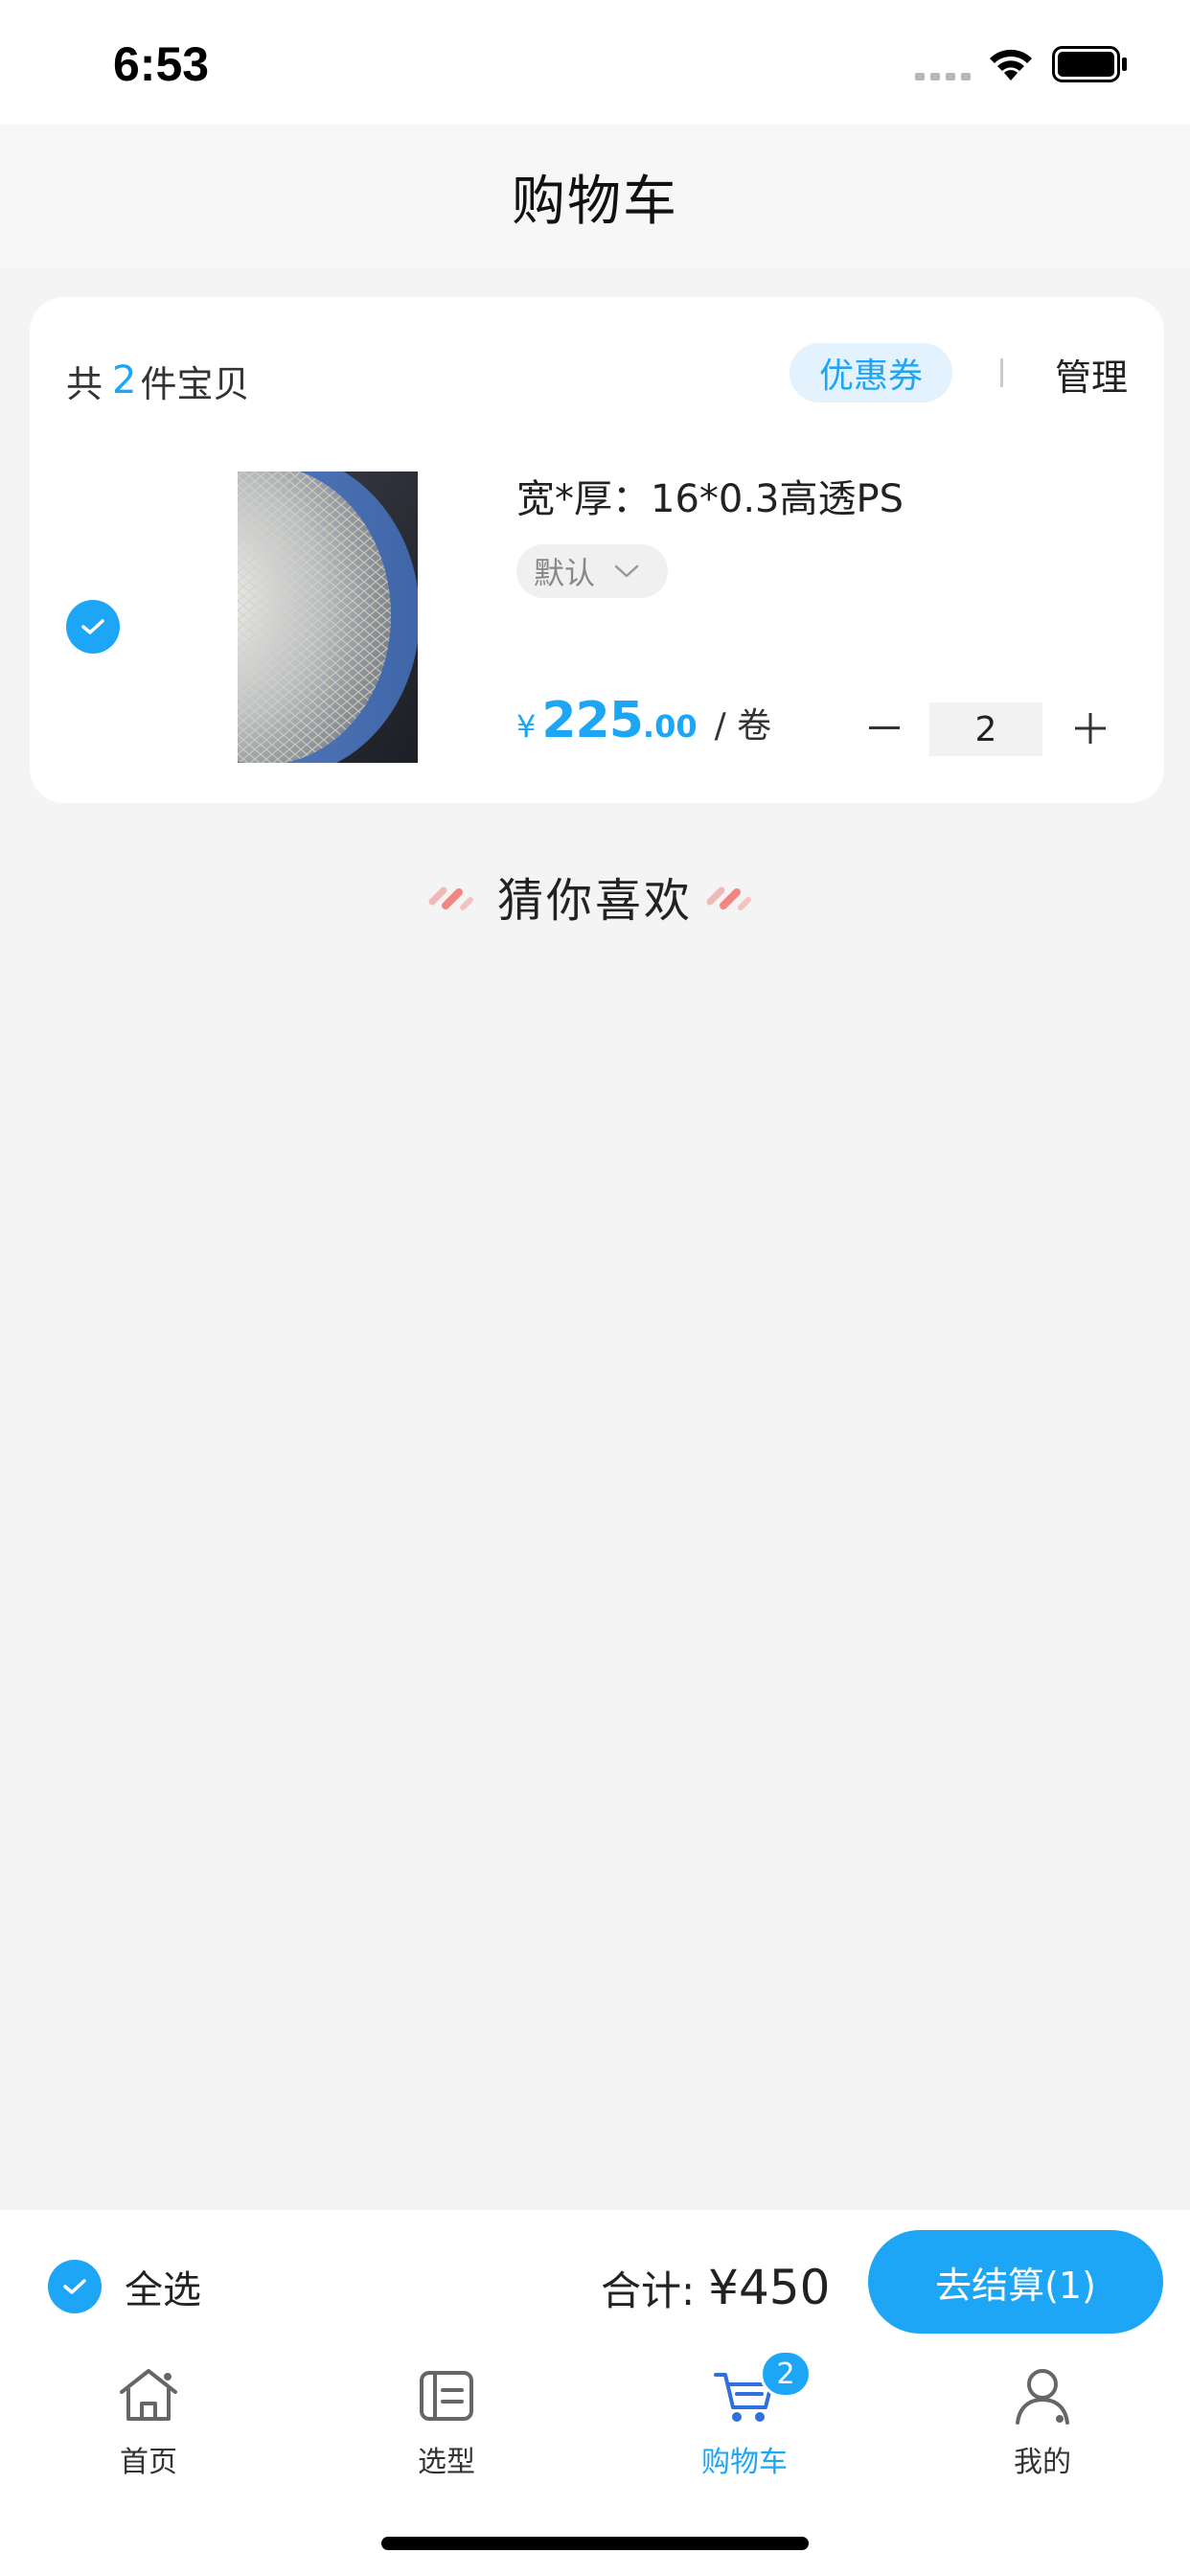 The image size is (1190, 2576). I want to click on select-all-checkbox, so click(75, 2286).